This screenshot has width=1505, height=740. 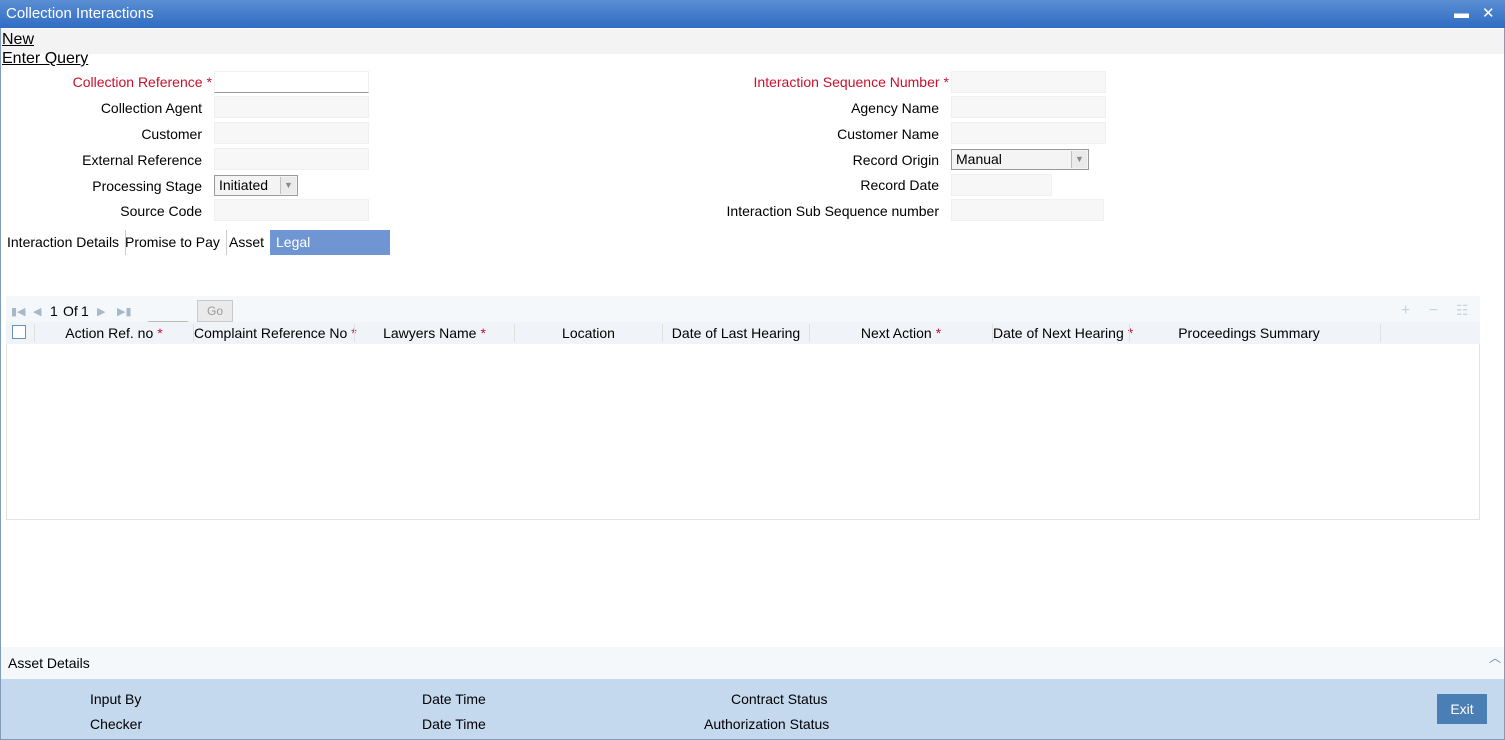 What do you see at coordinates (454, 724) in the screenshot?
I see `checker-date-time-label: Date Time` at bounding box center [454, 724].